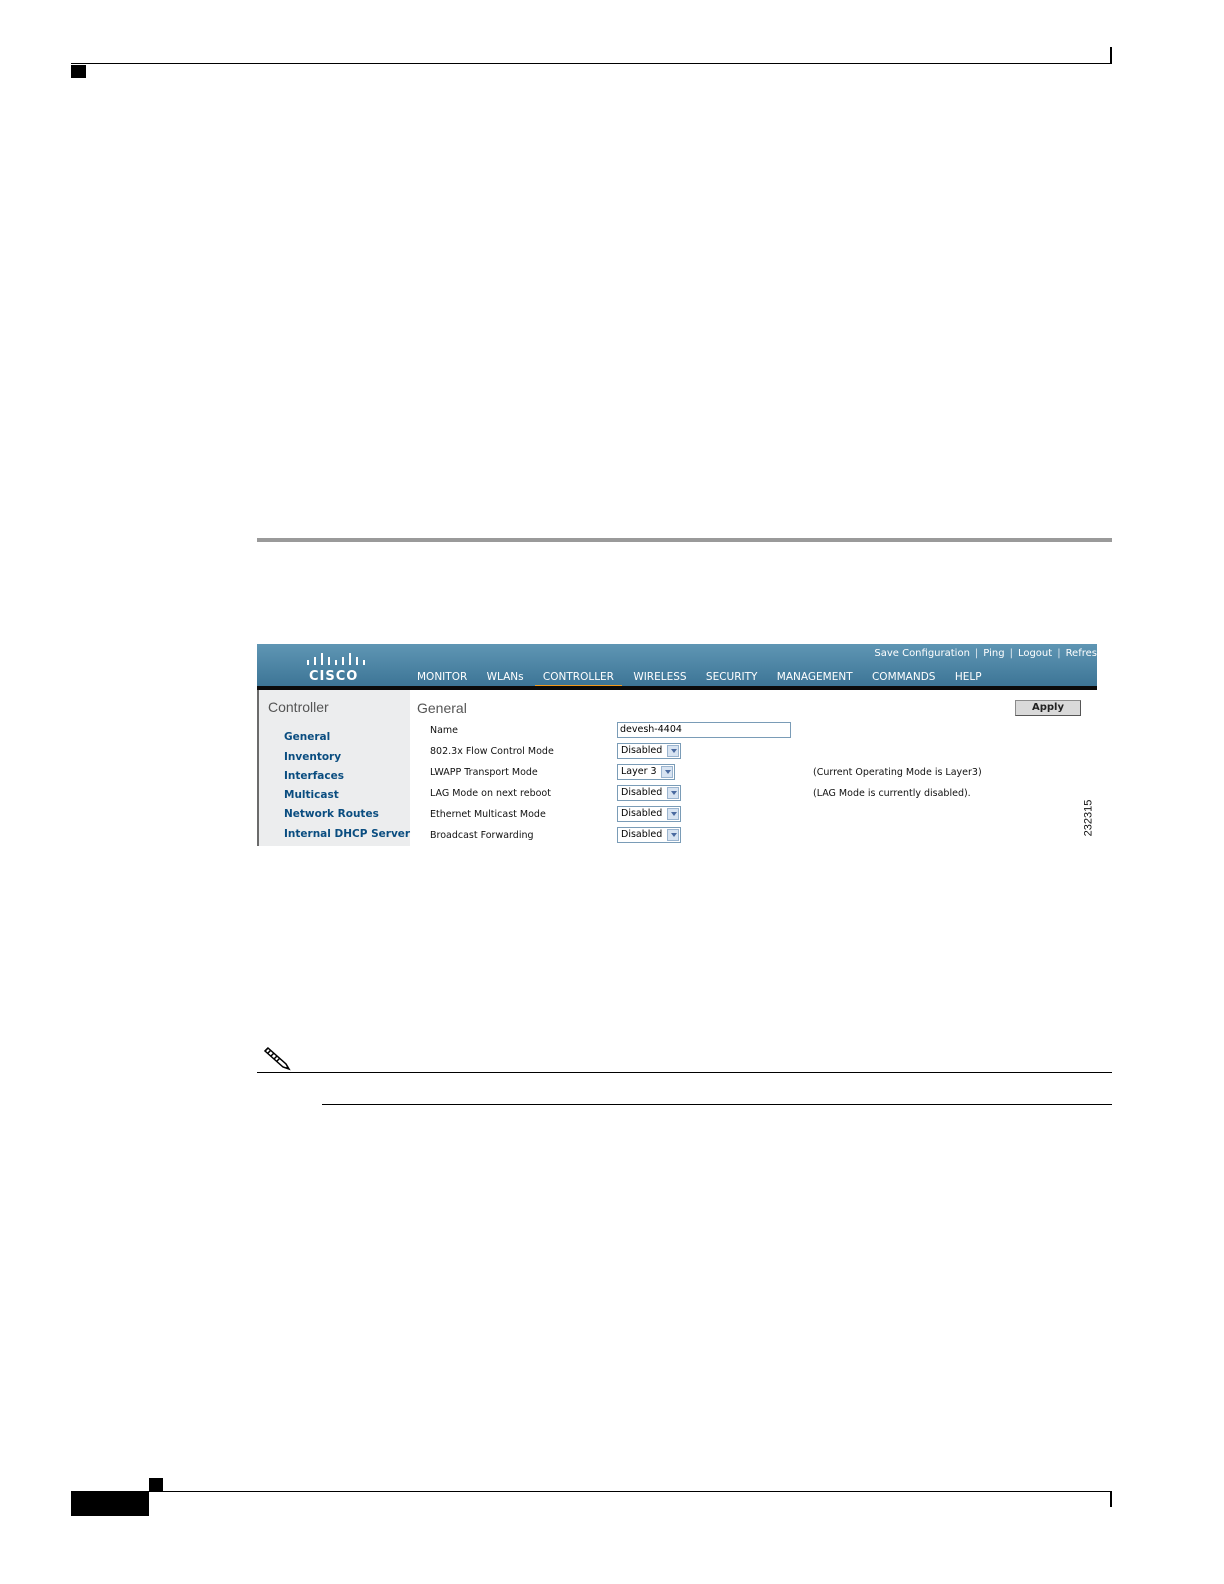 The height and width of the screenshot is (1584, 1224). Describe the element at coordinates (815, 677) in the screenshot. I see `nav-management: MANAGEMENT` at that location.